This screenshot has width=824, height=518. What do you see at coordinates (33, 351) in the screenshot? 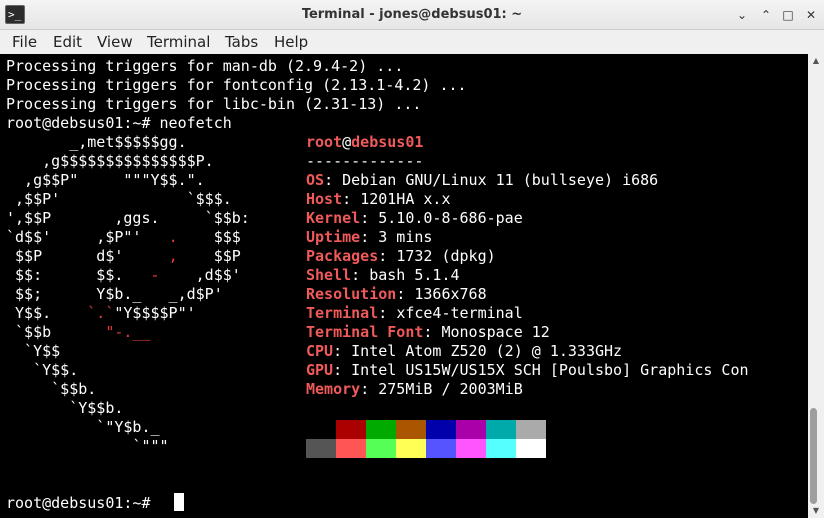
I see `neofetch-logo-line: `Y$$` at bounding box center [33, 351].